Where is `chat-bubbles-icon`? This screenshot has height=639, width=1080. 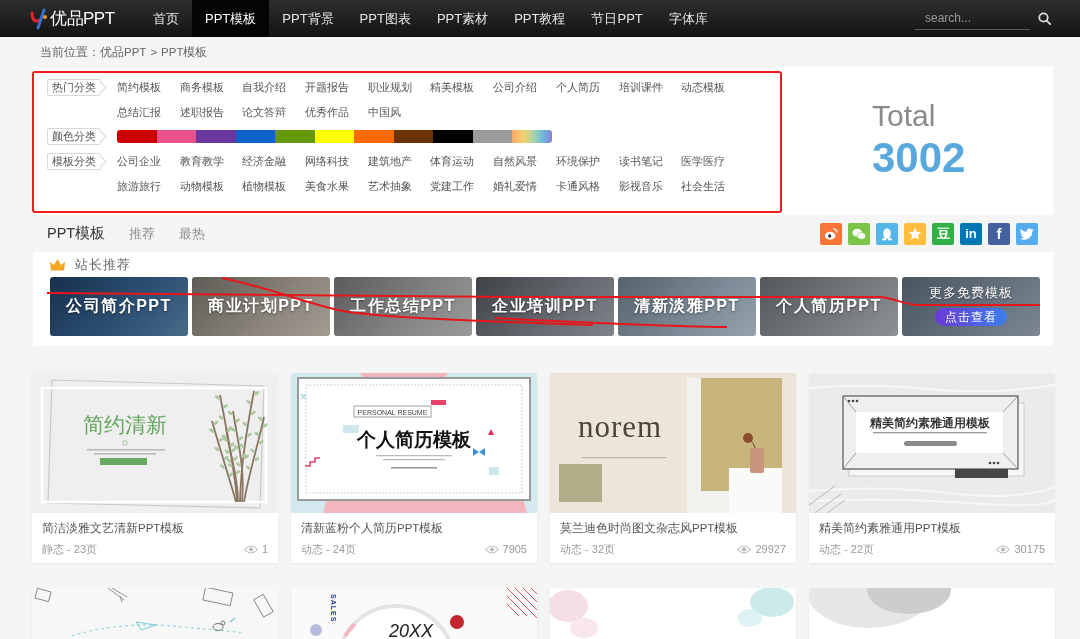
chat-bubbles-icon is located at coordinates (859, 233).